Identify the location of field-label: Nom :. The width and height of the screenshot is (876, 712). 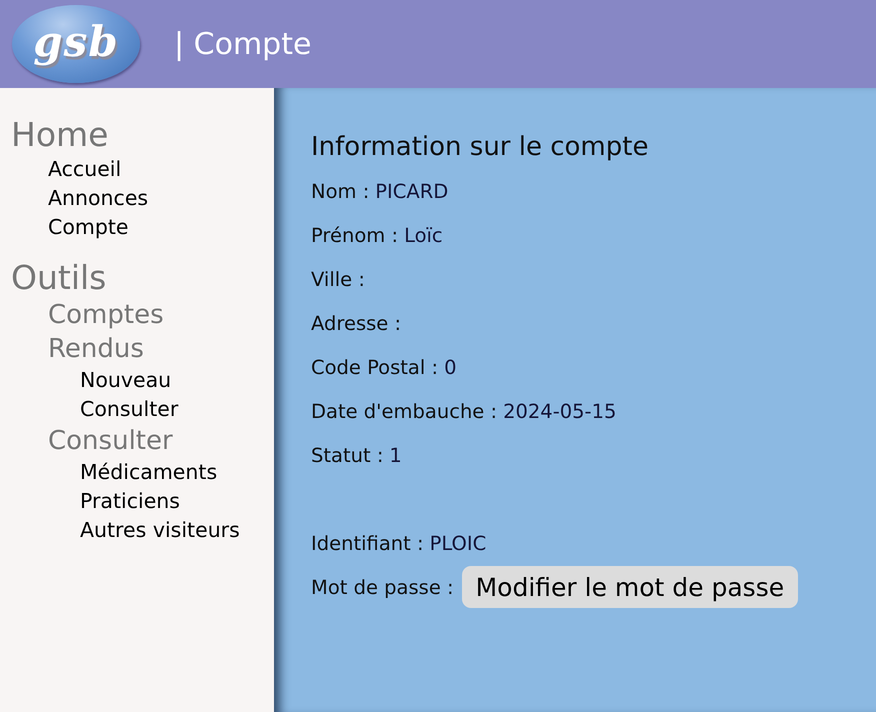
(340, 191).